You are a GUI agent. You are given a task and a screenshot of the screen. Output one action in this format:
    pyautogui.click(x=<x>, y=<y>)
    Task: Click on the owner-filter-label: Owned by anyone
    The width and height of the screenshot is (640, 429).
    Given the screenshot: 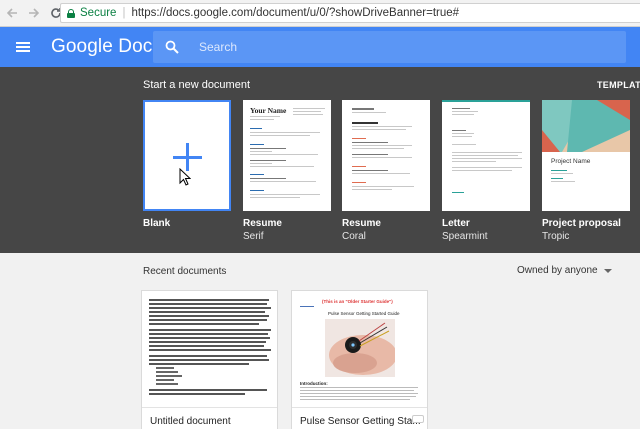 What is the action you would take?
    pyautogui.click(x=557, y=270)
    